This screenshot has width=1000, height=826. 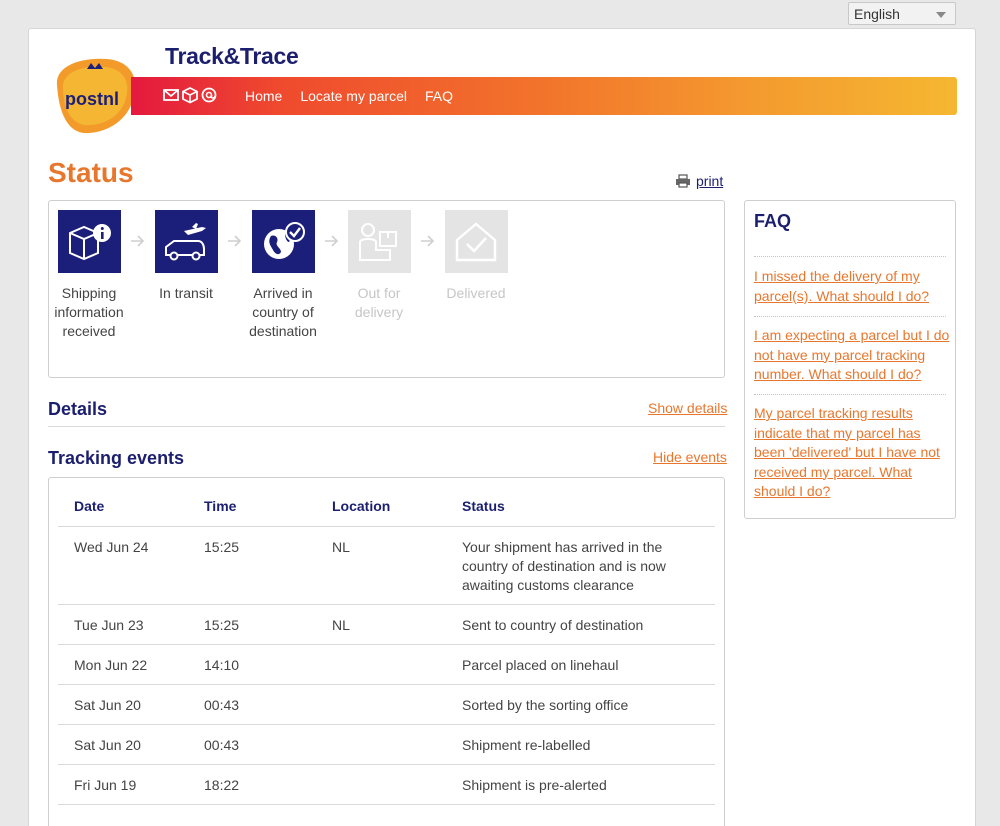 What do you see at coordinates (476, 241) in the screenshot?
I see `house-check-icon` at bounding box center [476, 241].